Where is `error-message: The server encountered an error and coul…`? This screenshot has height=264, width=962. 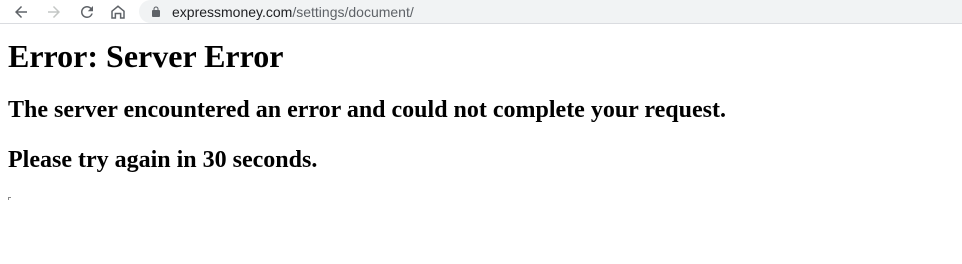
error-message: The server encountered an error and coul… is located at coordinates (367, 110).